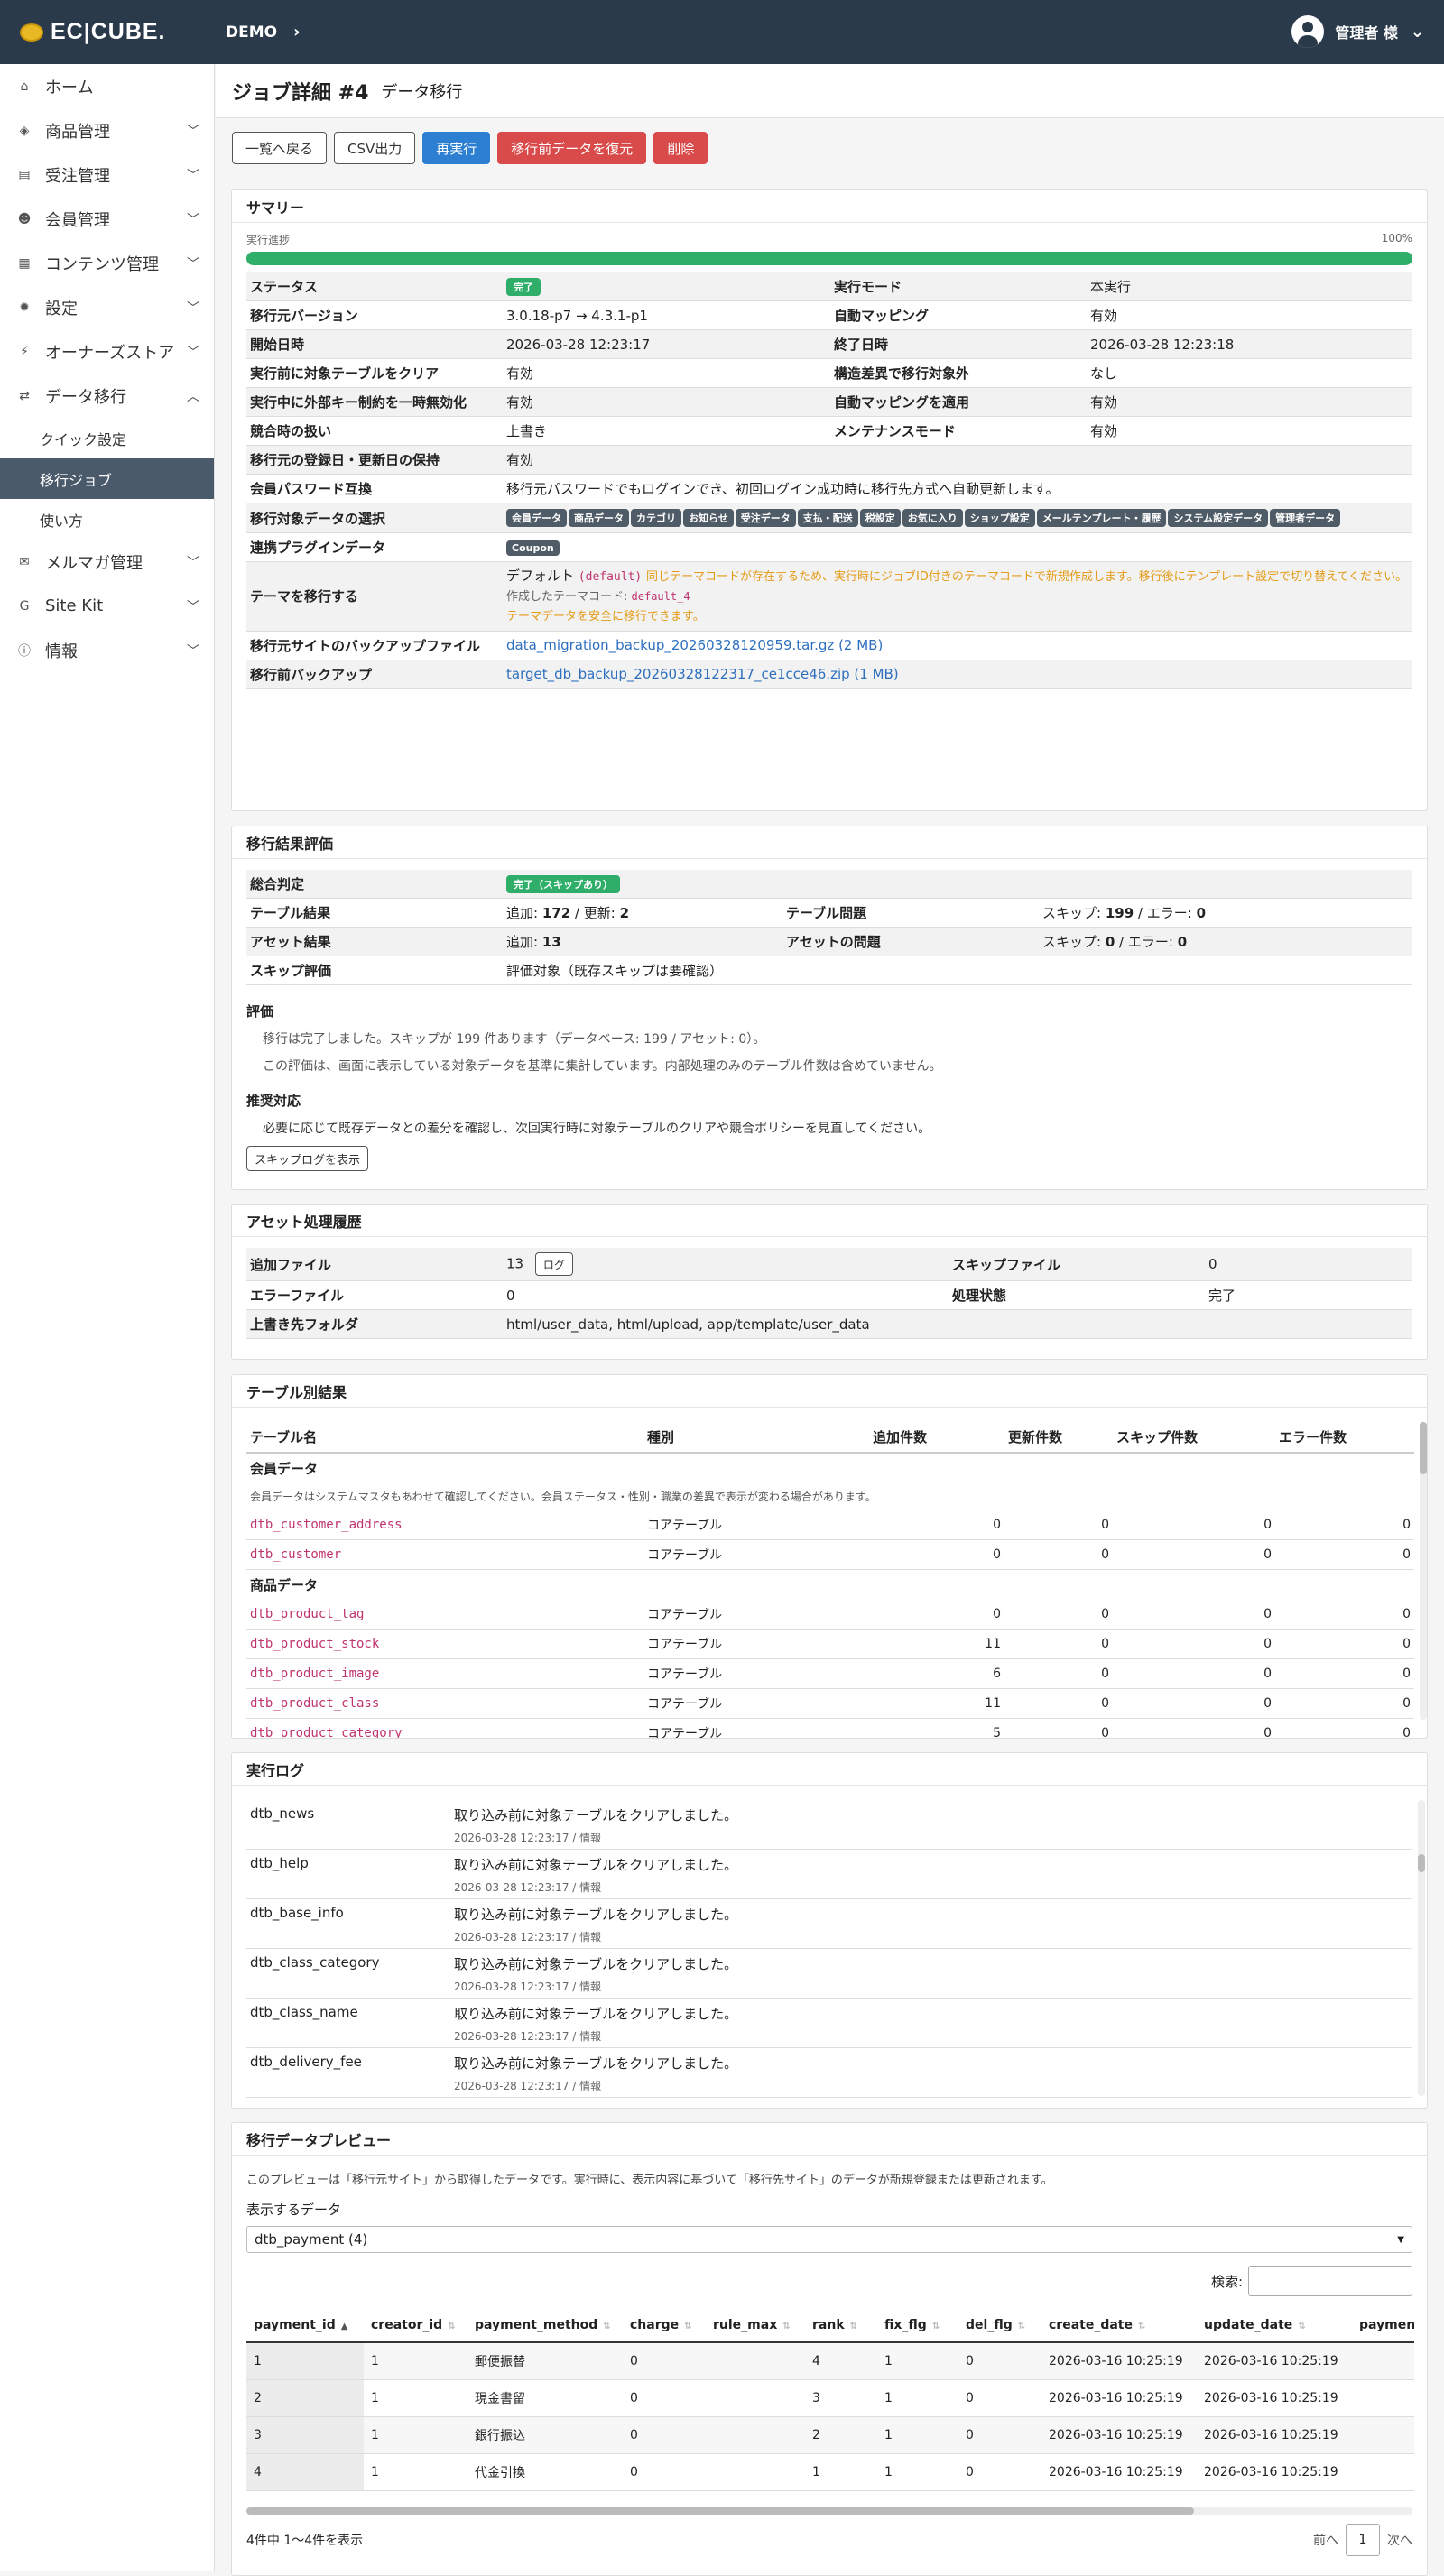 This screenshot has height=2576, width=1444. What do you see at coordinates (756, 1438) in the screenshot?
I see `column-header: 種別` at bounding box center [756, 1438].